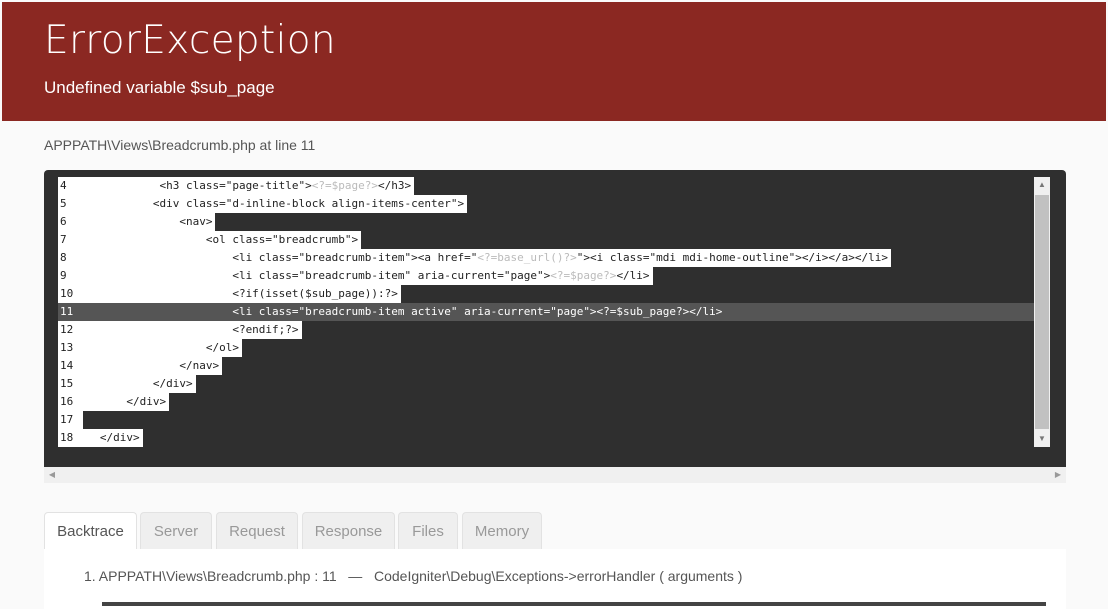 Image resolution: width=1108 pixels, height=609 pixels. What do you see at coordinates (63, 239) in the screenshot?
I see `line-number: 7` at bounding box center [63, 239].